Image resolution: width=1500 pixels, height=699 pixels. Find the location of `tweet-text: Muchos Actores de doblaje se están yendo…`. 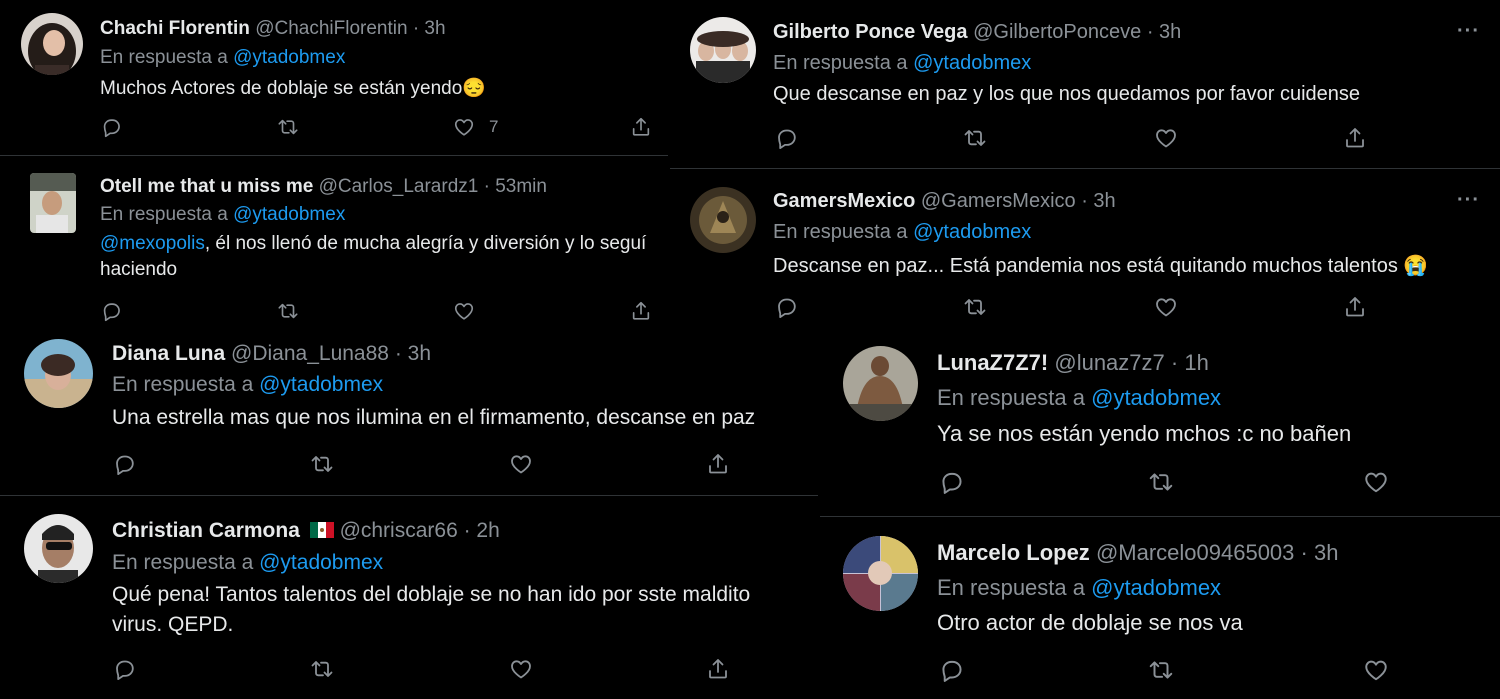

tweet-text: Muchos Actores de doblaje se están yendo… is located at coordinates (293, 88).